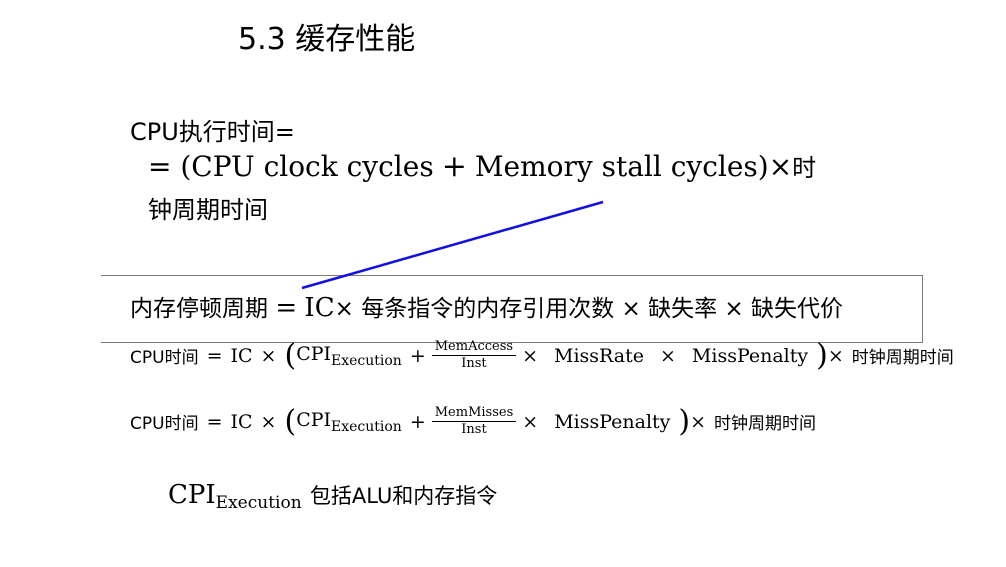 The image size is (1006, 567). I want to click on refs-per-instruction-term: 每条指令的内存引用次数, so click(488, 309).